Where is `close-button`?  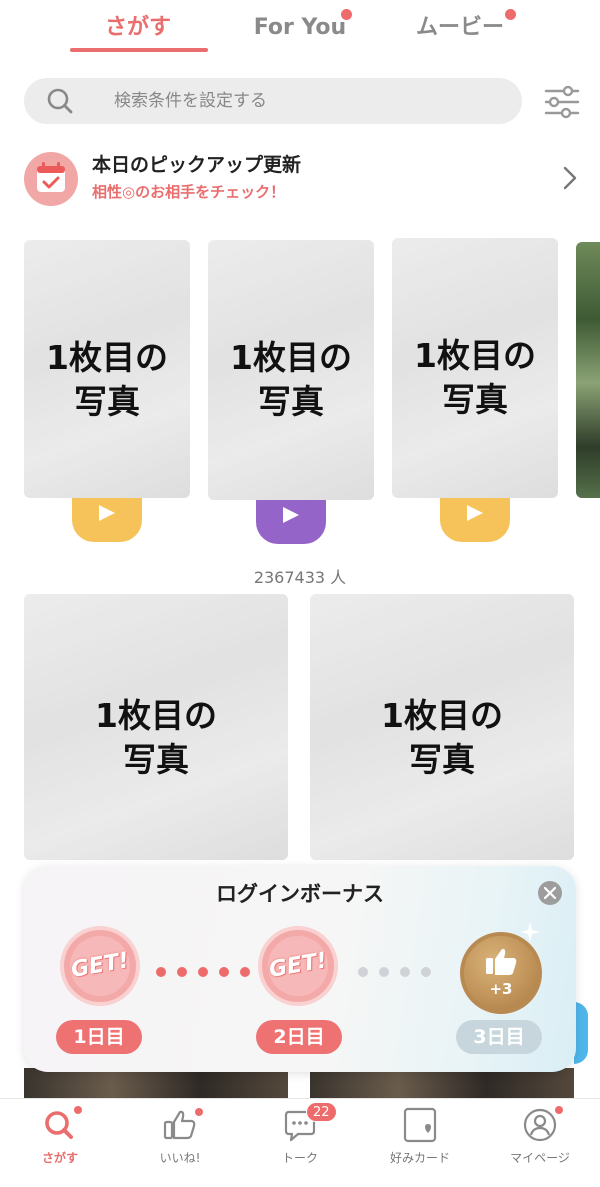 close-button is located at coordinates (550, 893).